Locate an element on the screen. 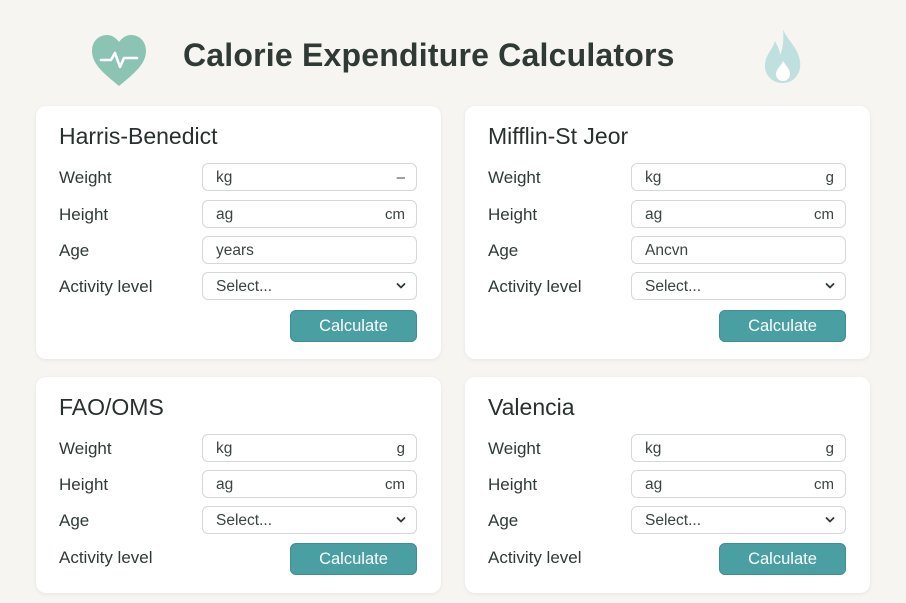 The width and height of the screenshot is (906, 603). flame-icon is located at coordinates (782, 56).